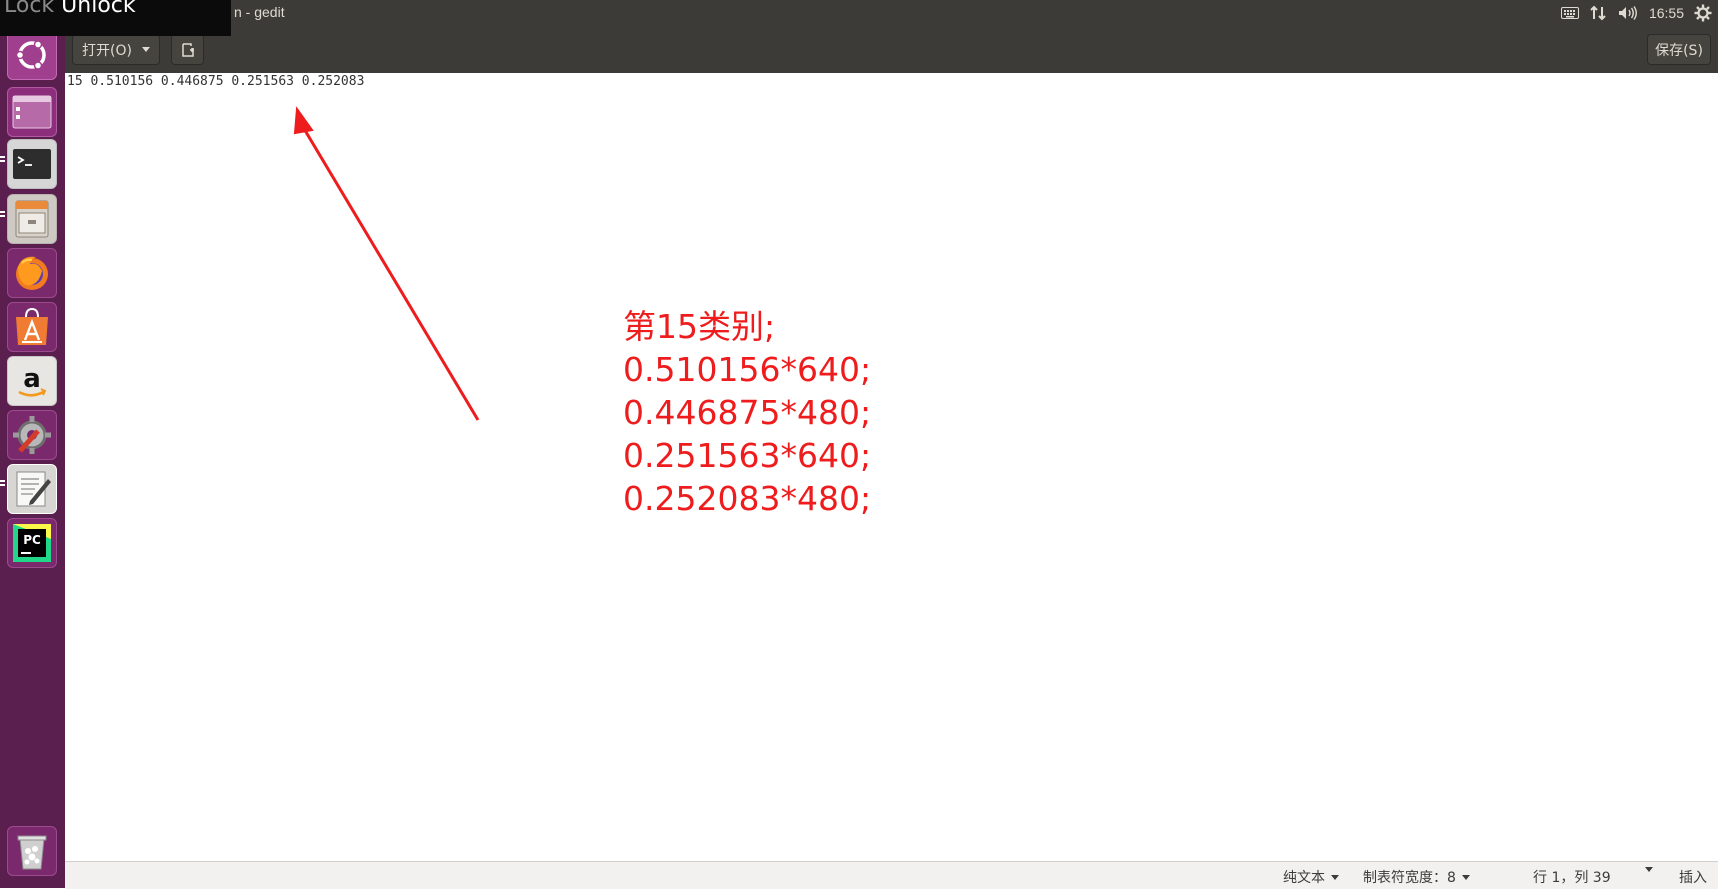  Describe the element at coordinates (107, 50) in the screenshot. I see `open-button-label: 打开(O)` at that location.